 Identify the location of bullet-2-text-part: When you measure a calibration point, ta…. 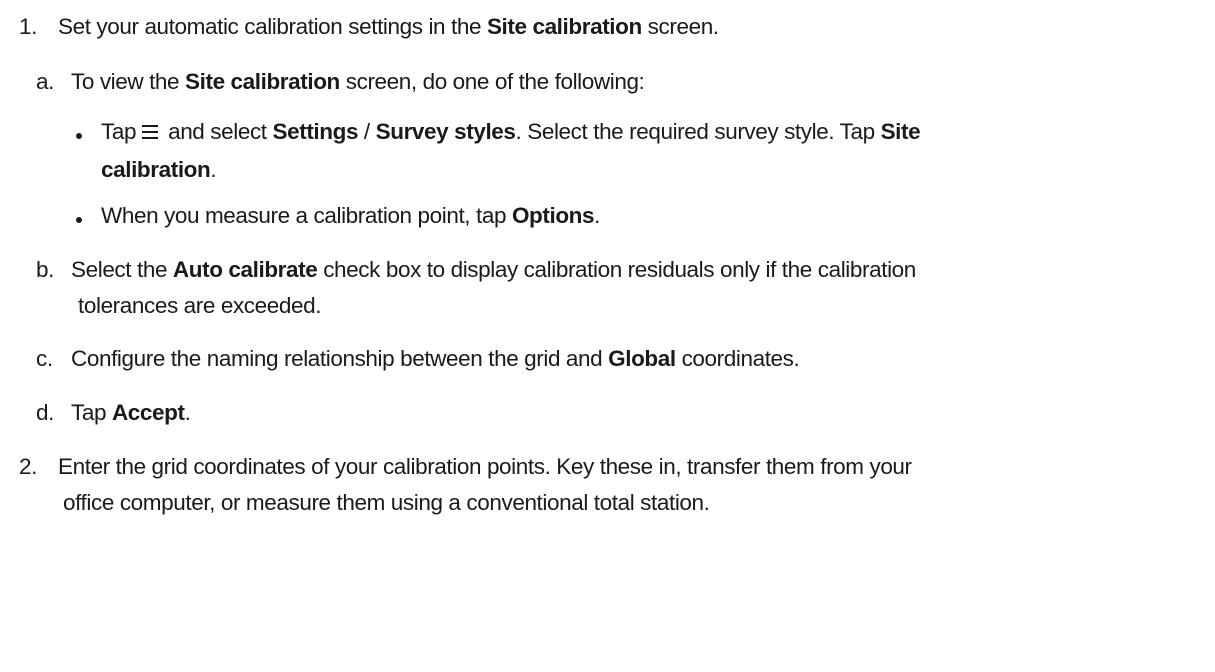
(306, 215).